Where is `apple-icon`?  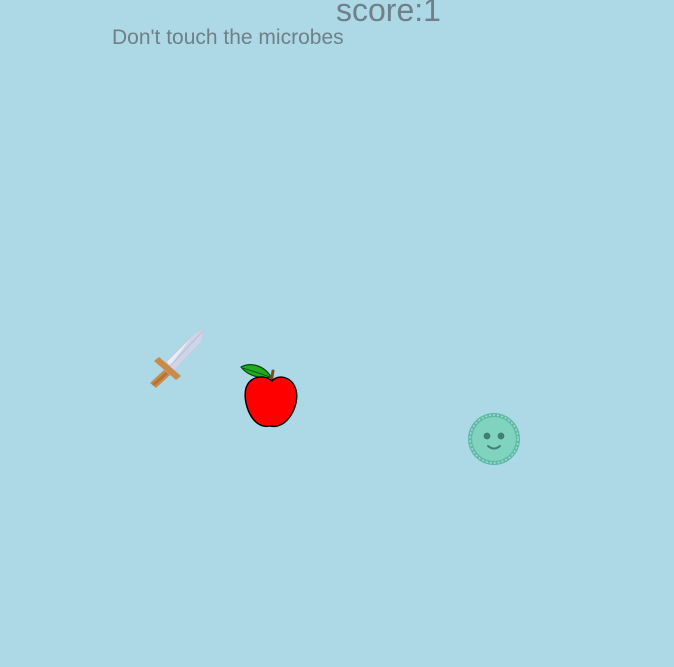
apple-icon is located at coordinates (269, 395).